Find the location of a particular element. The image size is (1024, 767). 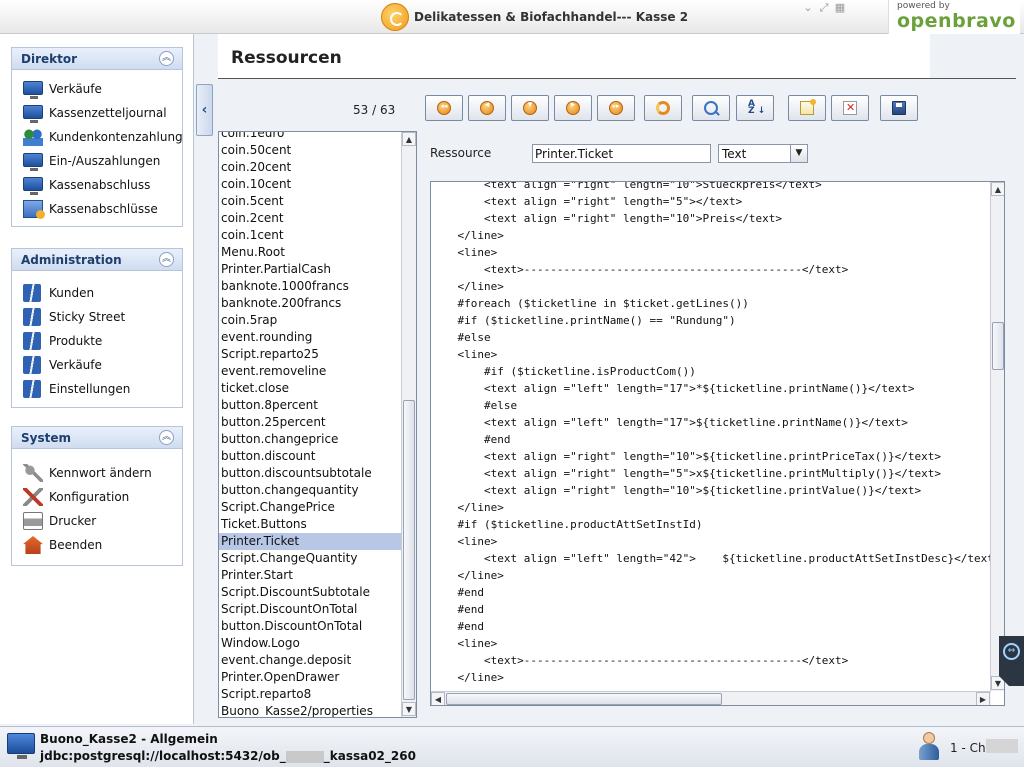

menu-item-einstellungen: Einstellungen is located at coordinates (97, 389).